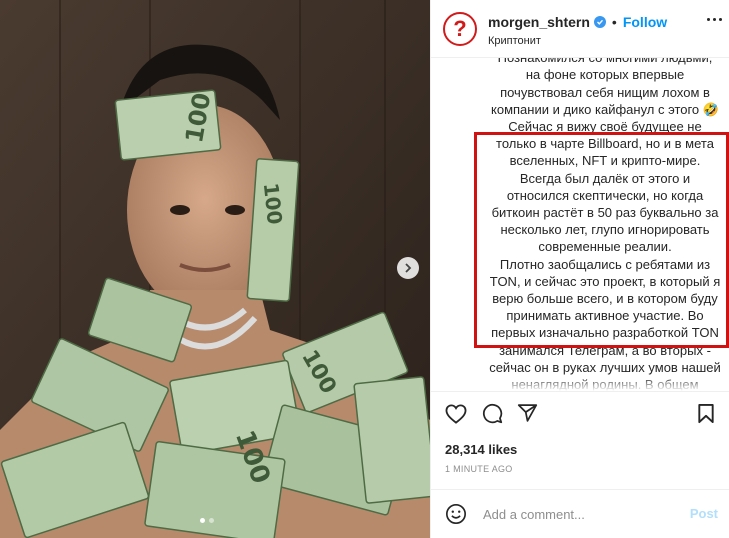  What do you see at coordinates (580, 383) in the screenshot?
I see `caption-fade` at bounding box center [580, 383].